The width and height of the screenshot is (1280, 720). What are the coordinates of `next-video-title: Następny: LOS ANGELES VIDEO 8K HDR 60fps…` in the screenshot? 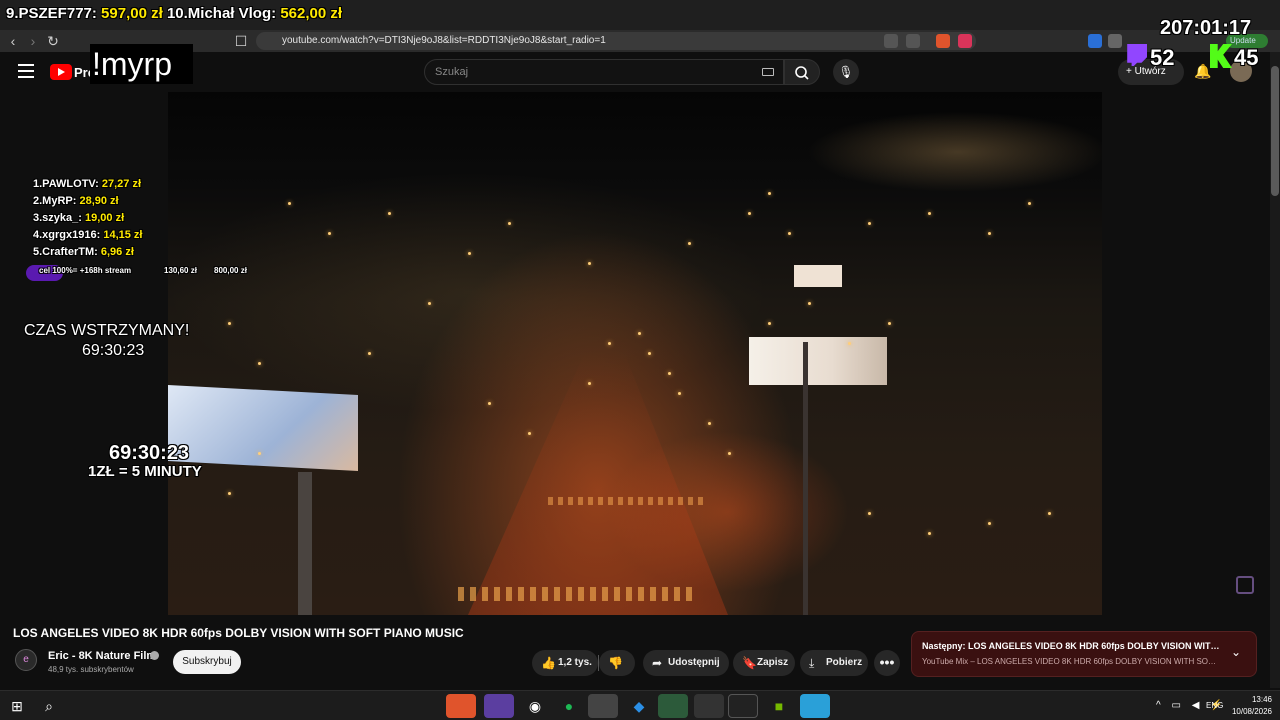 It's located at (1072, 646).